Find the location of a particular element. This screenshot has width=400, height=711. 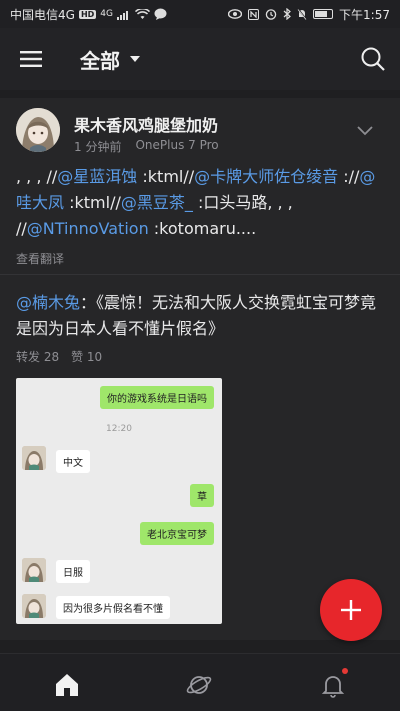

menu-button is located at coordinates (31, 59).